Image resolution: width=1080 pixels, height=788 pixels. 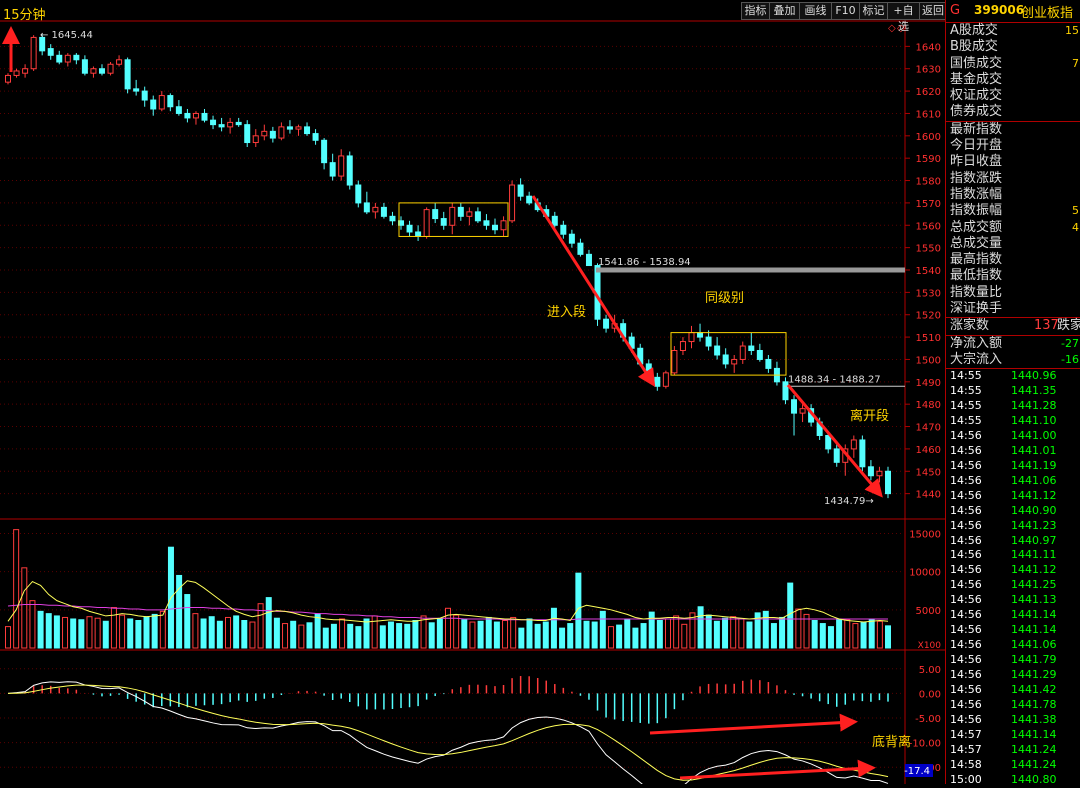 What do you see at coordinates (928, 137) in the screenshot?
I see `price-tick-label: 1600` at bounding box center [928, 137].